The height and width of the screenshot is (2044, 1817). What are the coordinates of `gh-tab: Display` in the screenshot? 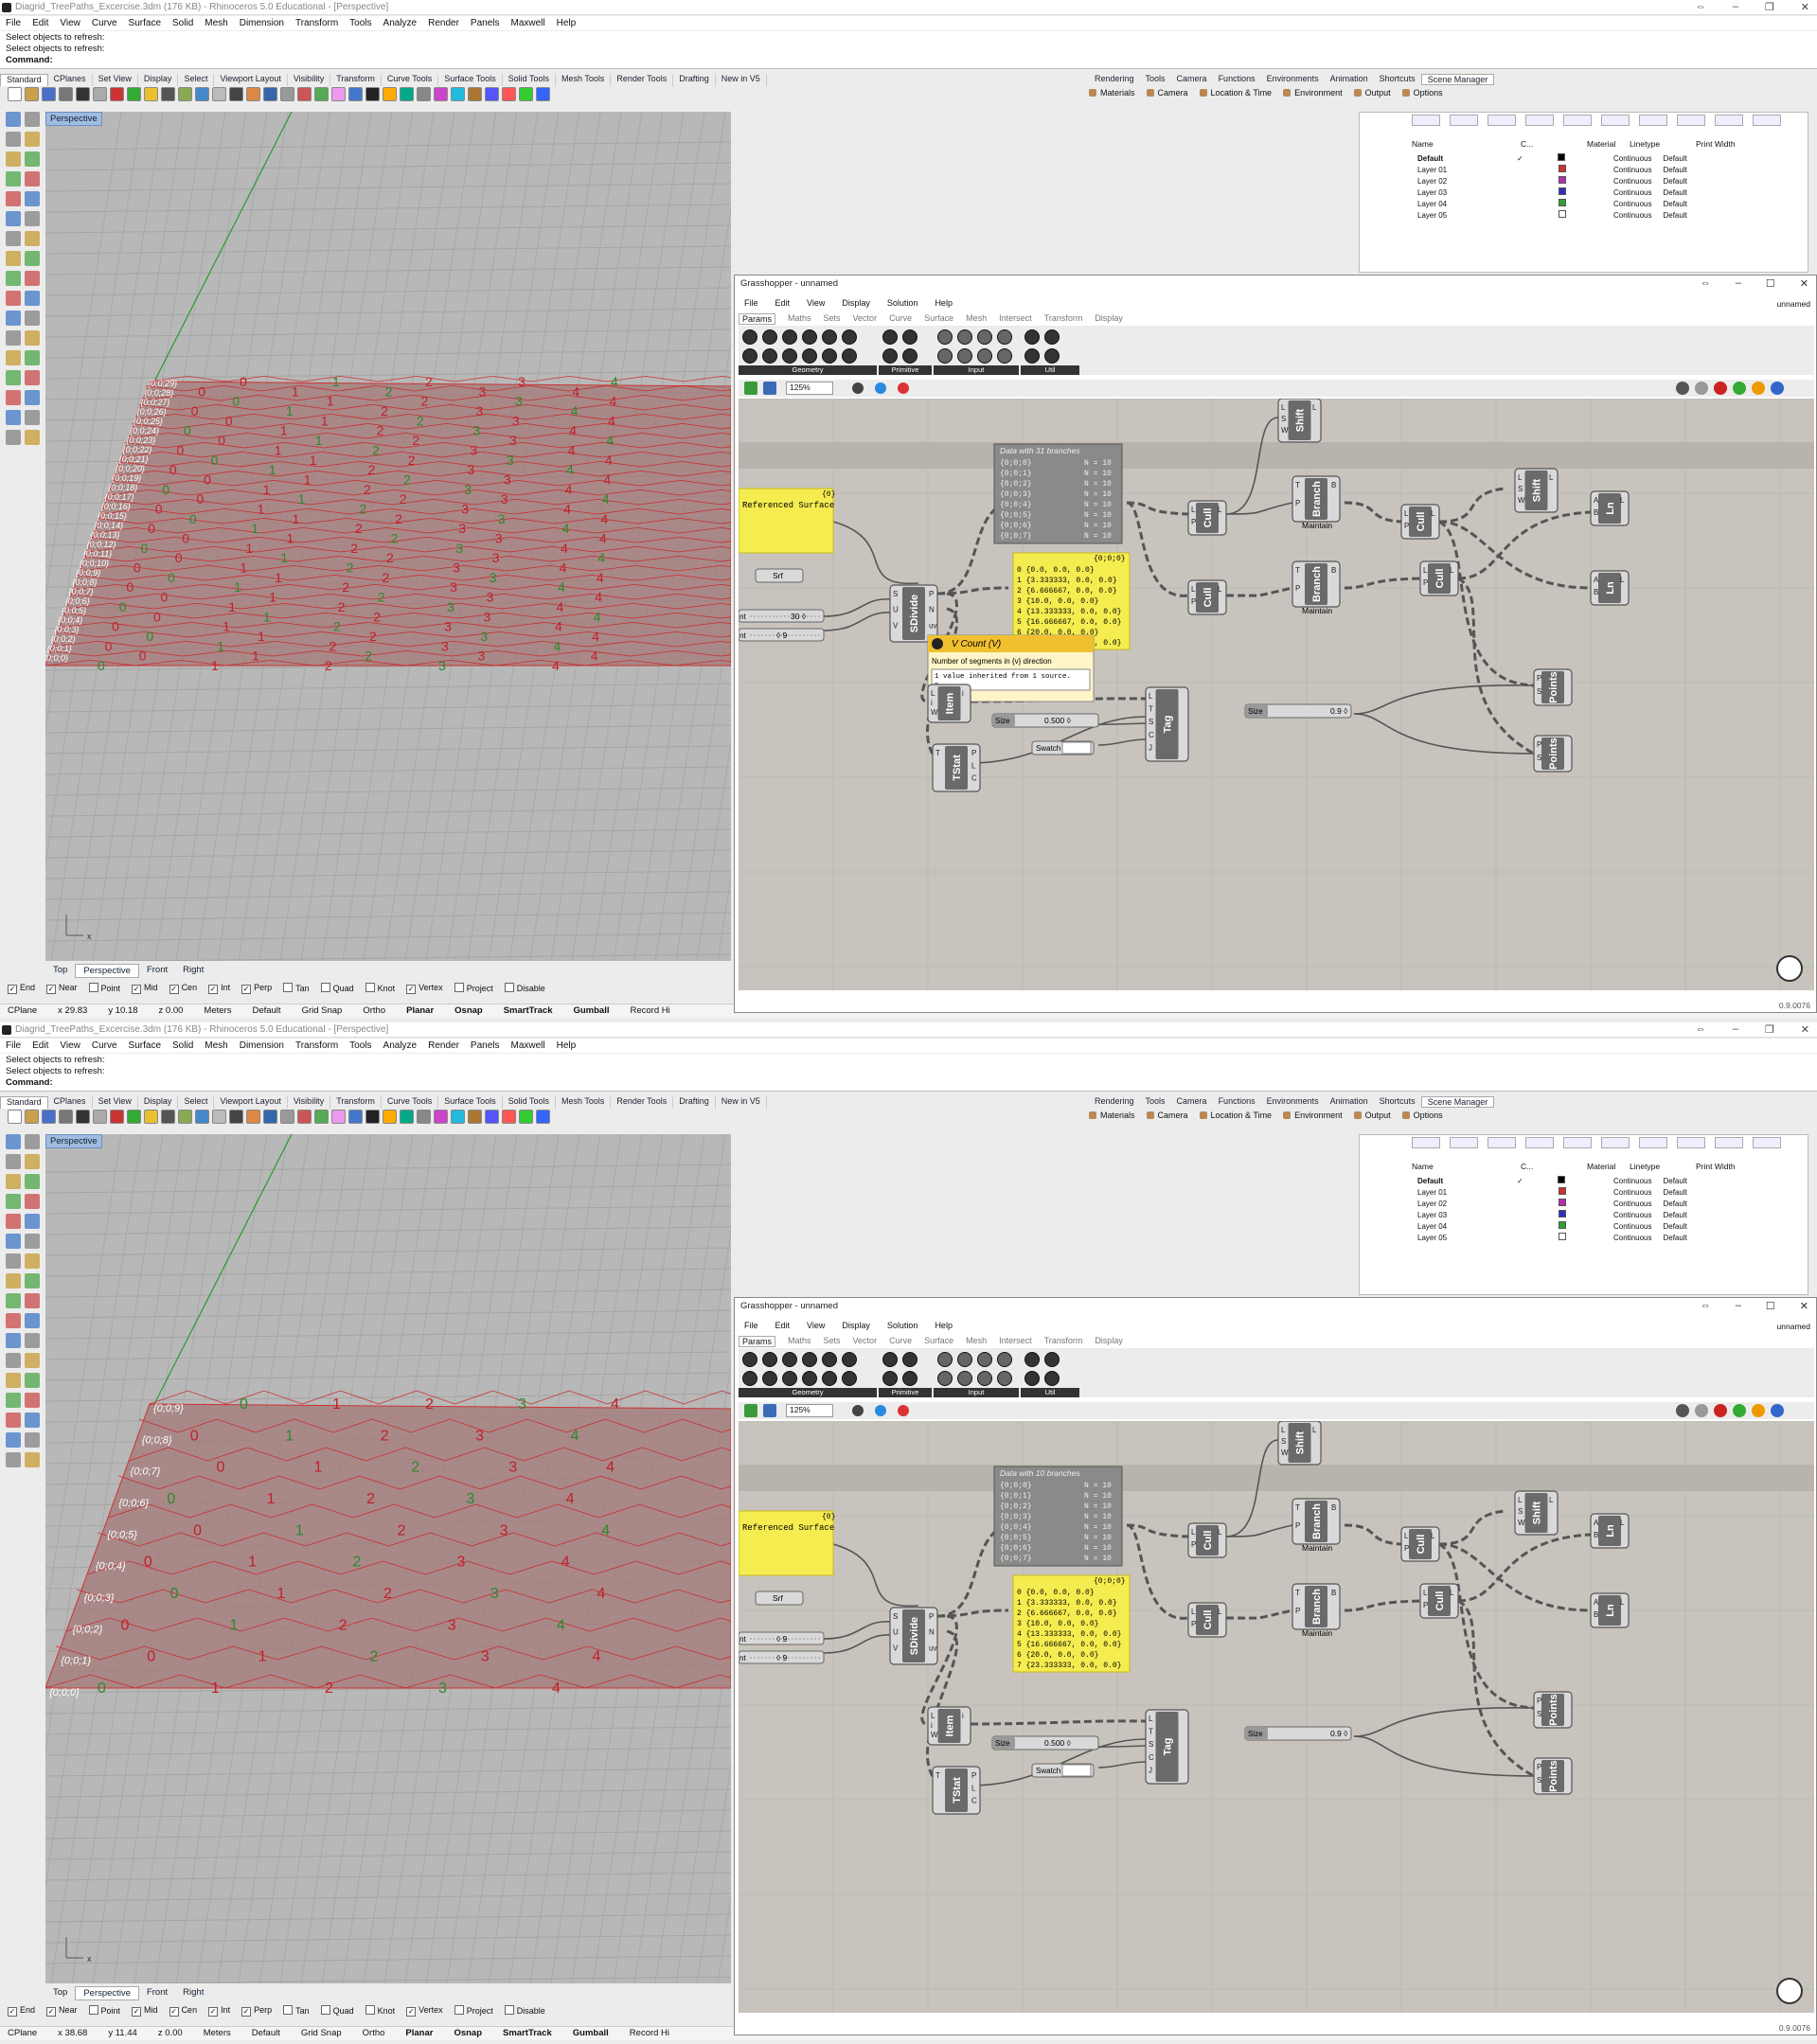 It's located at (1109, 1341).